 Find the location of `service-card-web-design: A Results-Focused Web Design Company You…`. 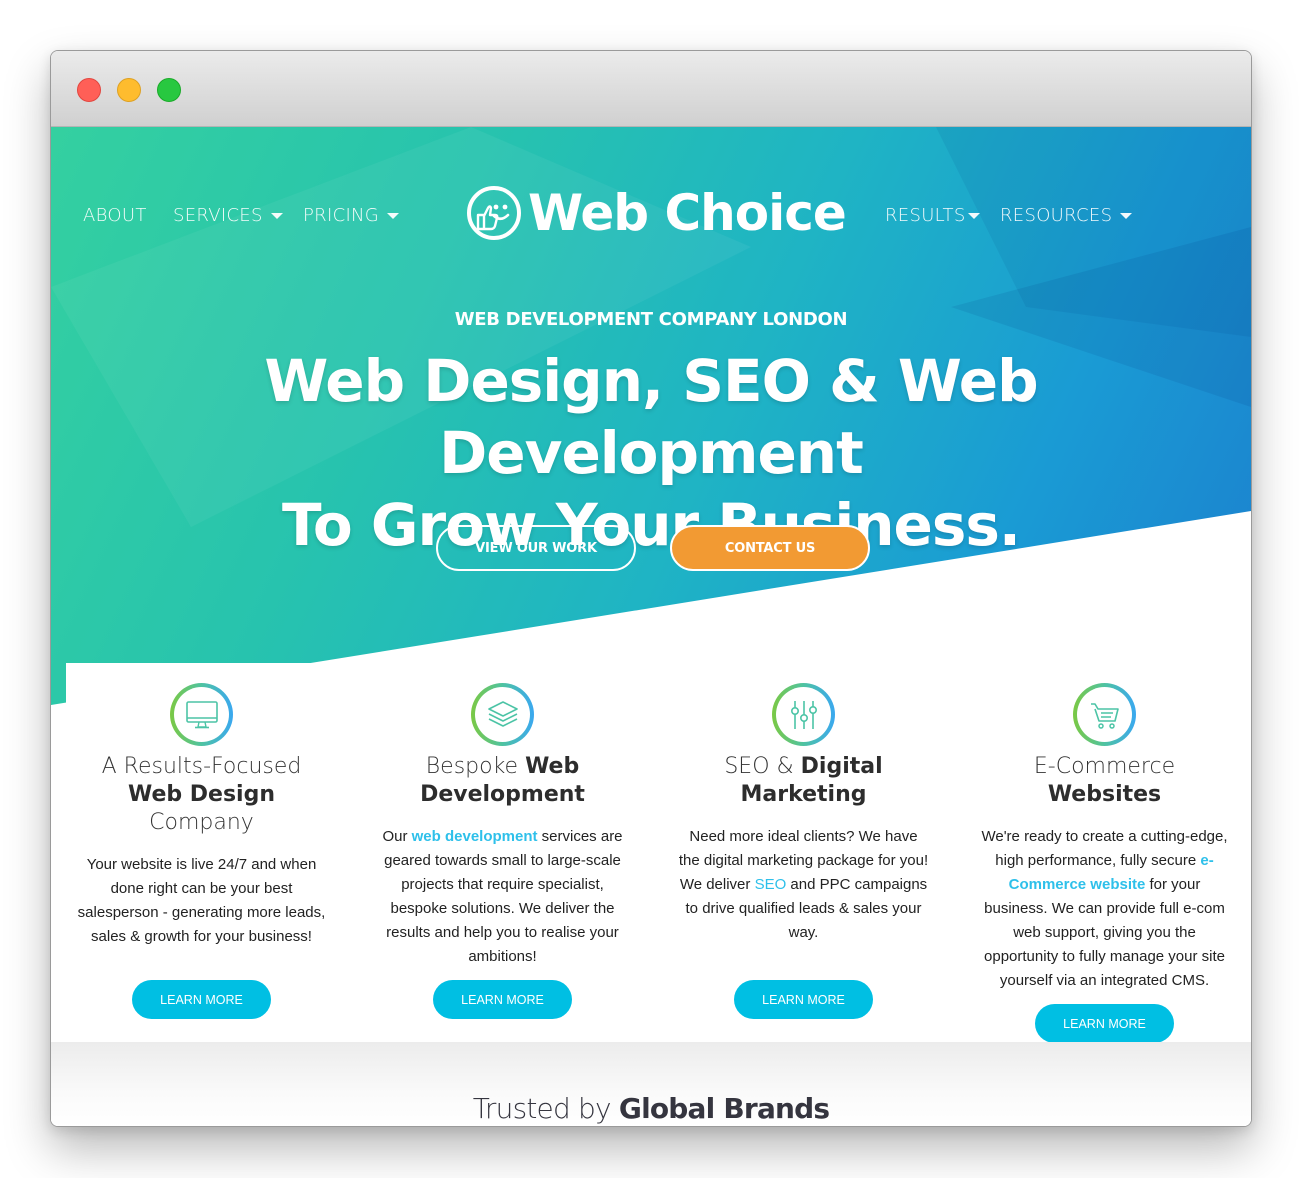

service-card-web-design: A Results-Focused Web Design Company You… is located at coordinates (201, 873).